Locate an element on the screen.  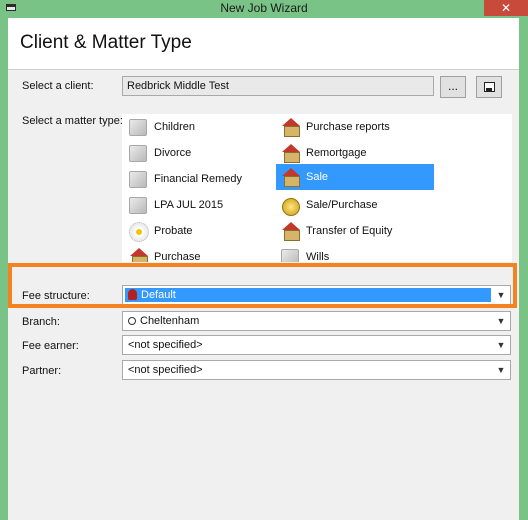
matter-item-label: Children is located at coordinates (174, 127).